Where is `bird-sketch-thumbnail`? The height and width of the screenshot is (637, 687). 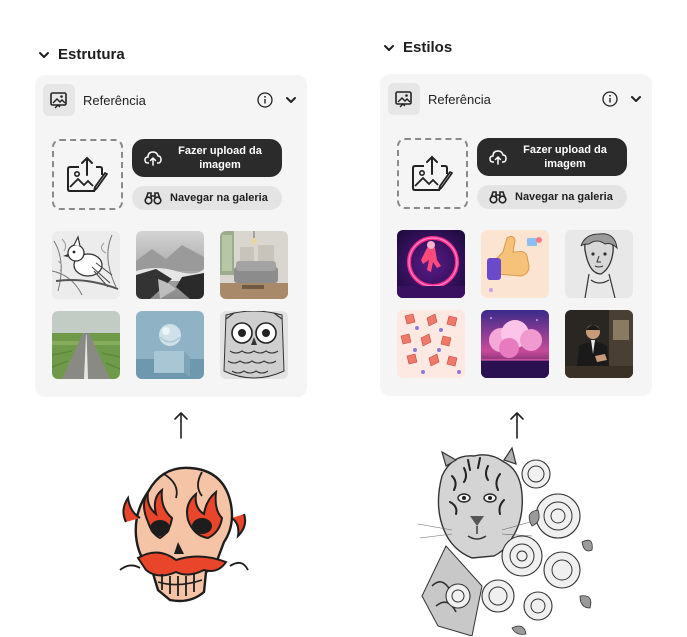 bird-sketch-thumbnail is located at coordinates (86, 265).